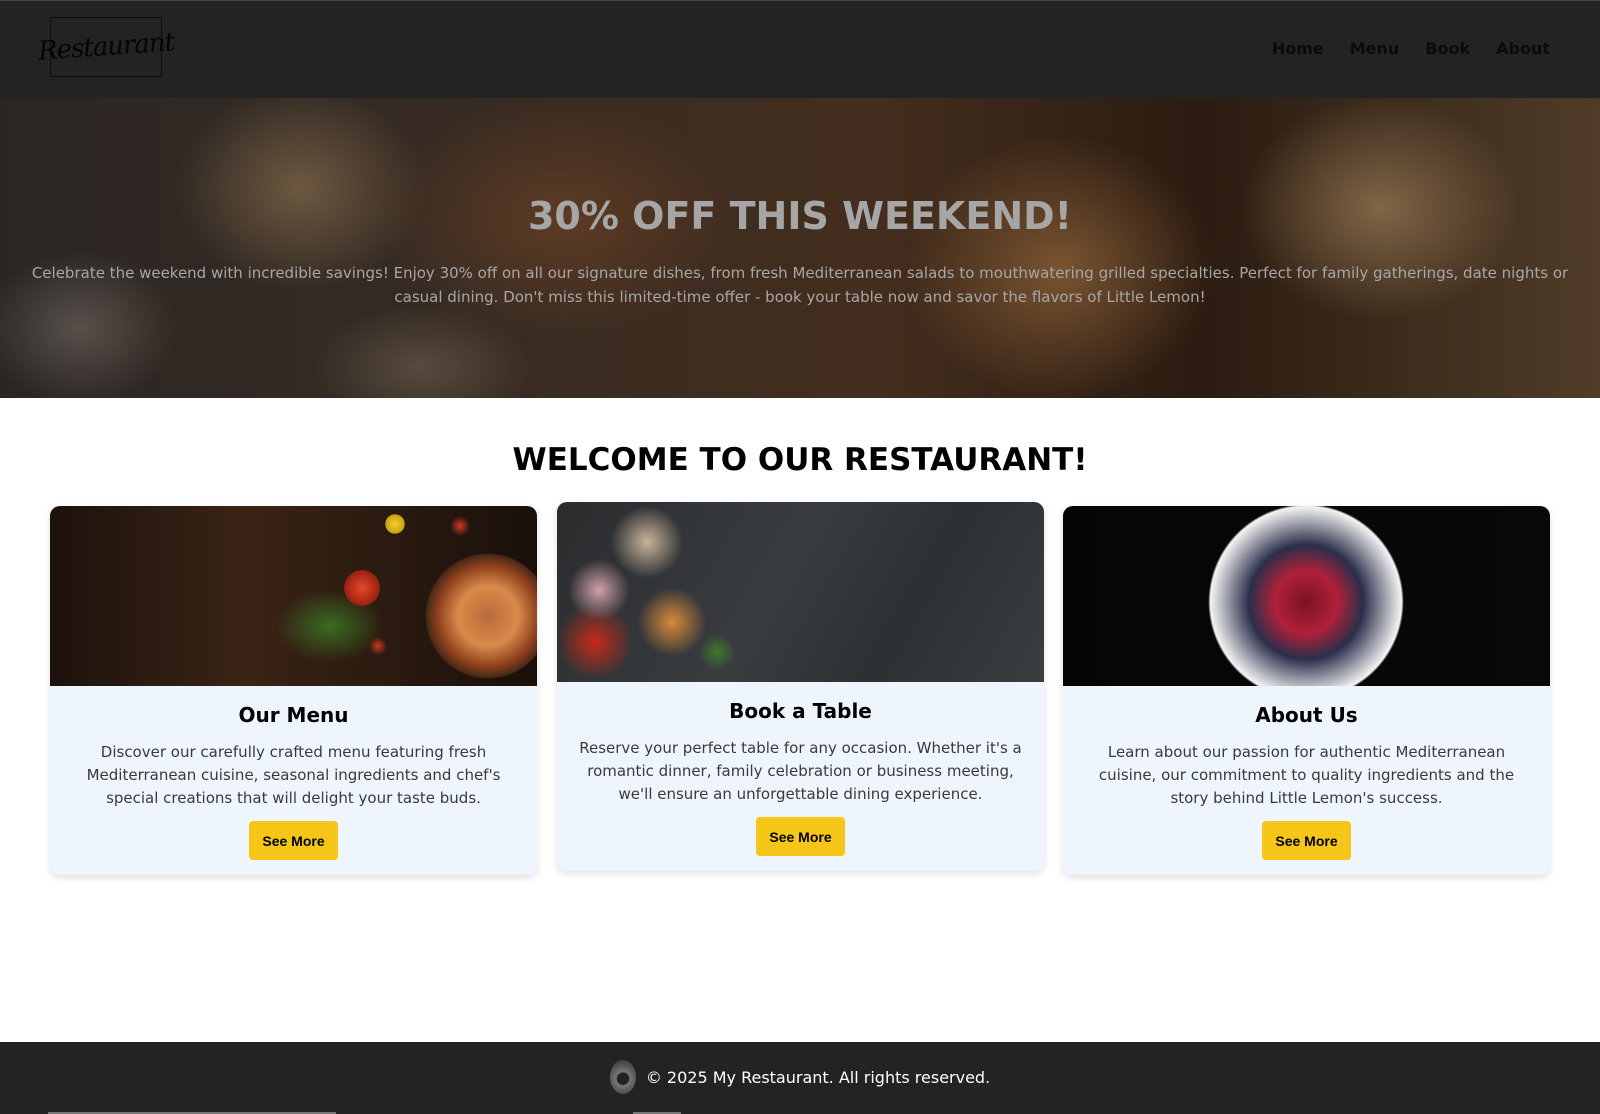 The width and height of the screenshot is (1600, 1114). I want to click on logo-text: Restaurant, so click(106, 47).